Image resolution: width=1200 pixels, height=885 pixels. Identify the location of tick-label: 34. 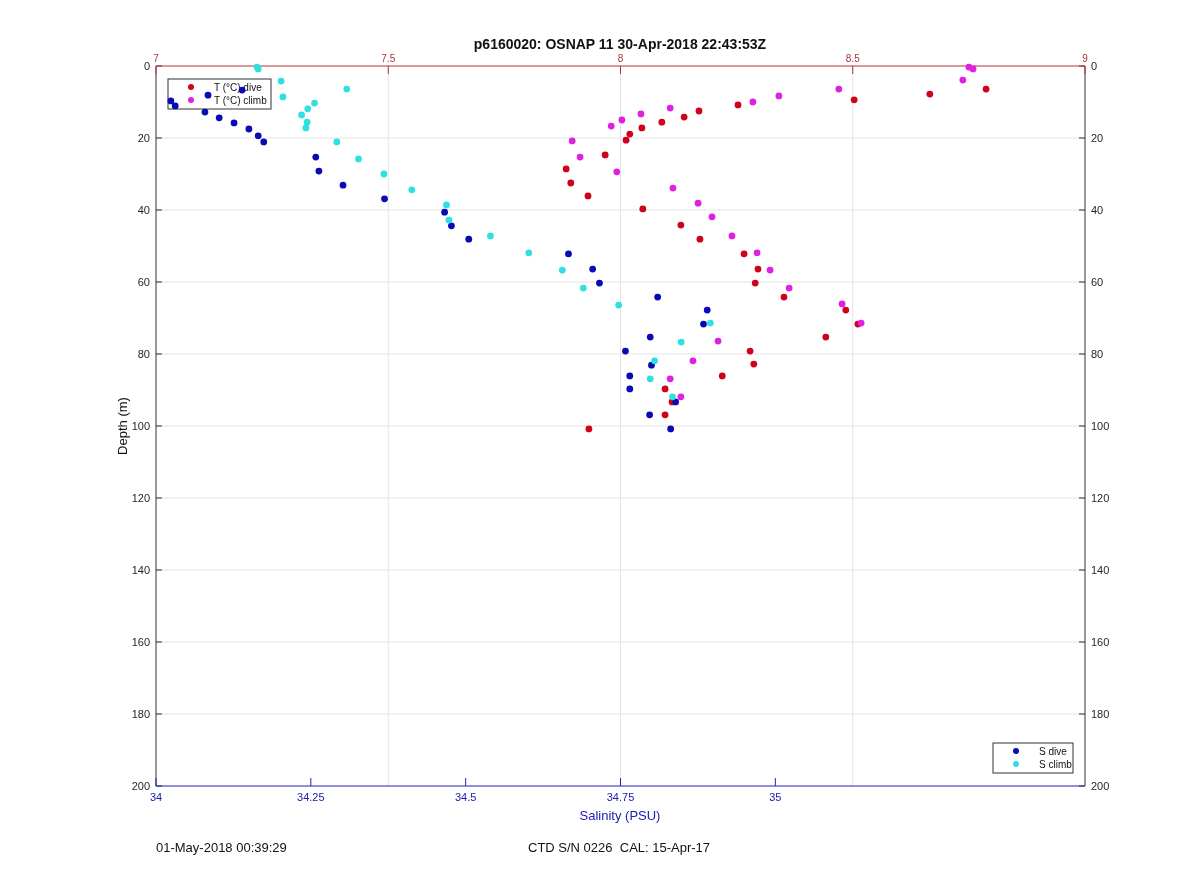
(156, 797).